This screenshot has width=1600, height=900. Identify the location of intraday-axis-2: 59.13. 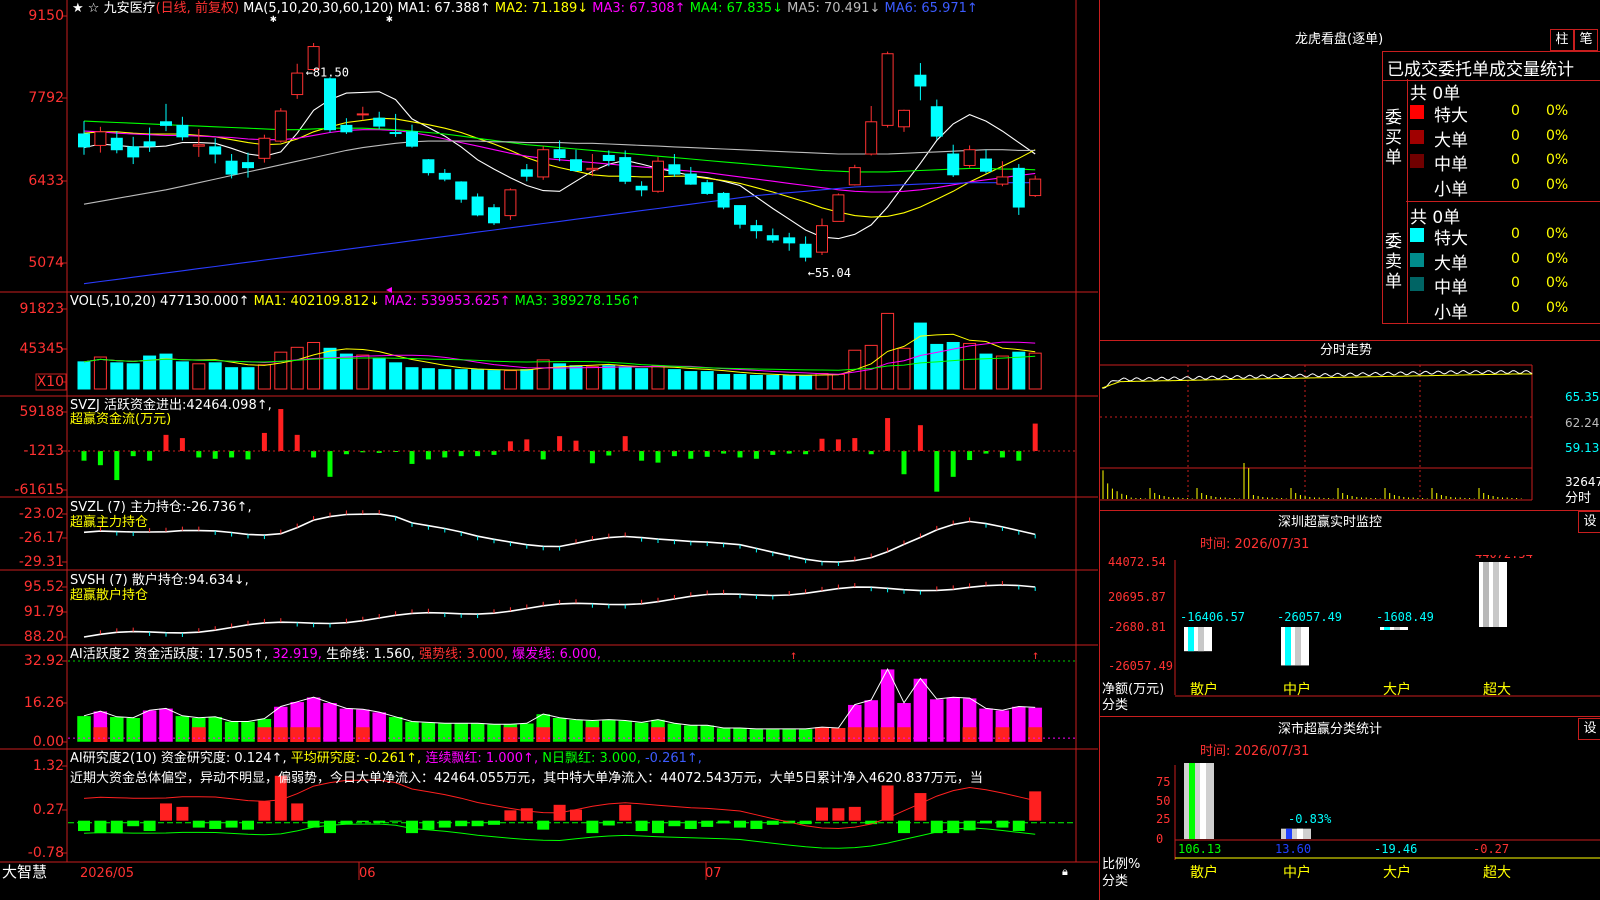
(1582, 448).